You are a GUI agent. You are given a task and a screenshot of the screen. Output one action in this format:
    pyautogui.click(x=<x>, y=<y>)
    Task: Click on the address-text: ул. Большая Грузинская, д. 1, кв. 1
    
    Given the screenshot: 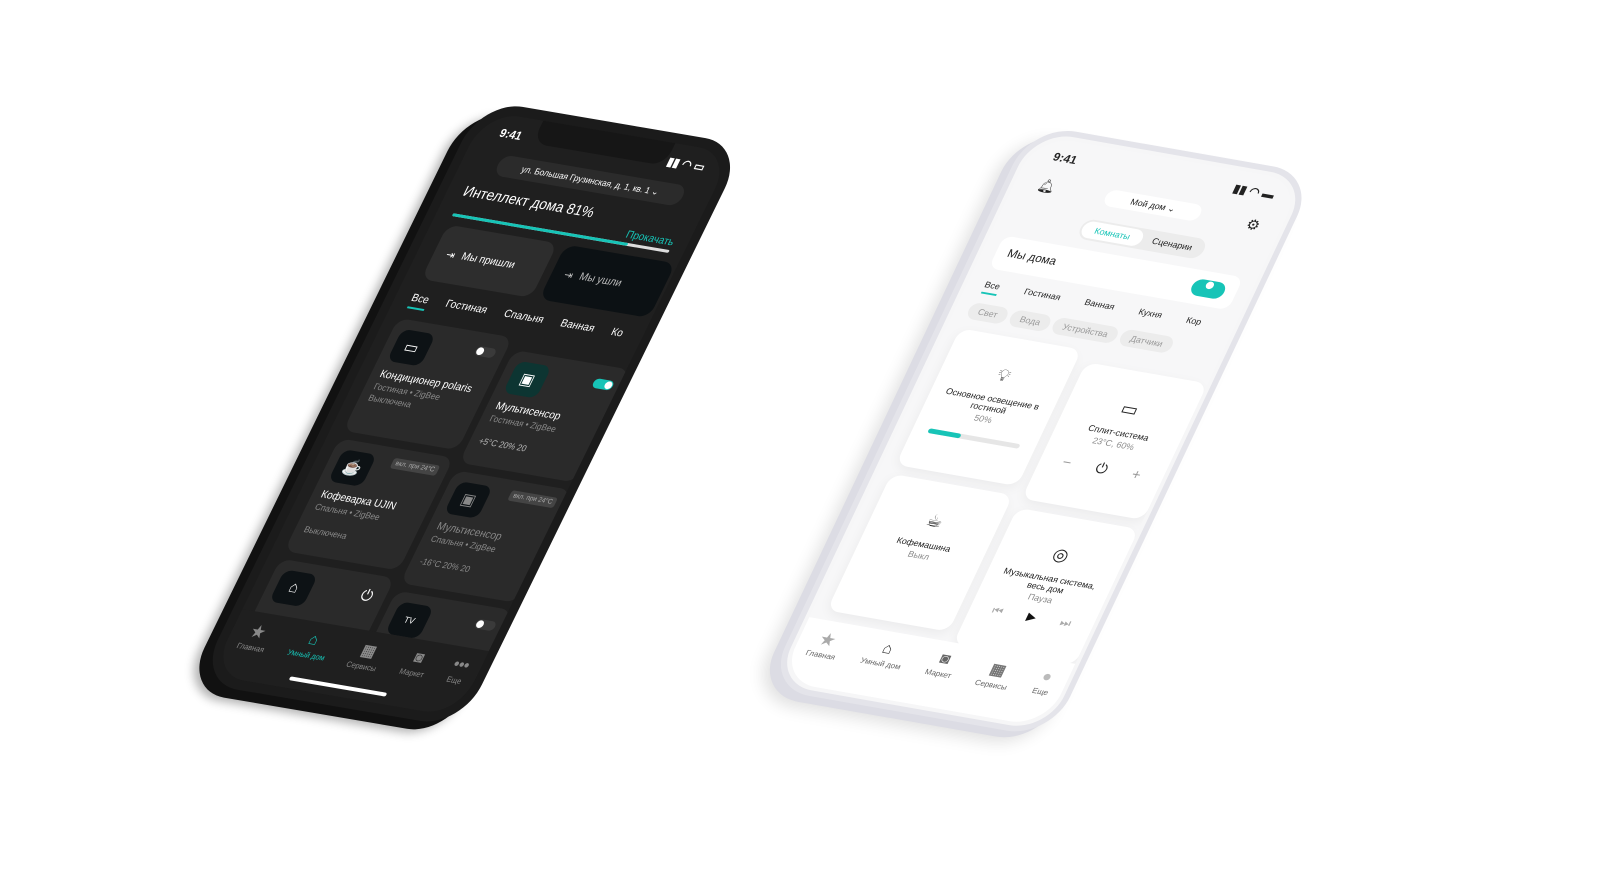 What is the action you would take?
    pyautogui.click(x=586, y=180)
    